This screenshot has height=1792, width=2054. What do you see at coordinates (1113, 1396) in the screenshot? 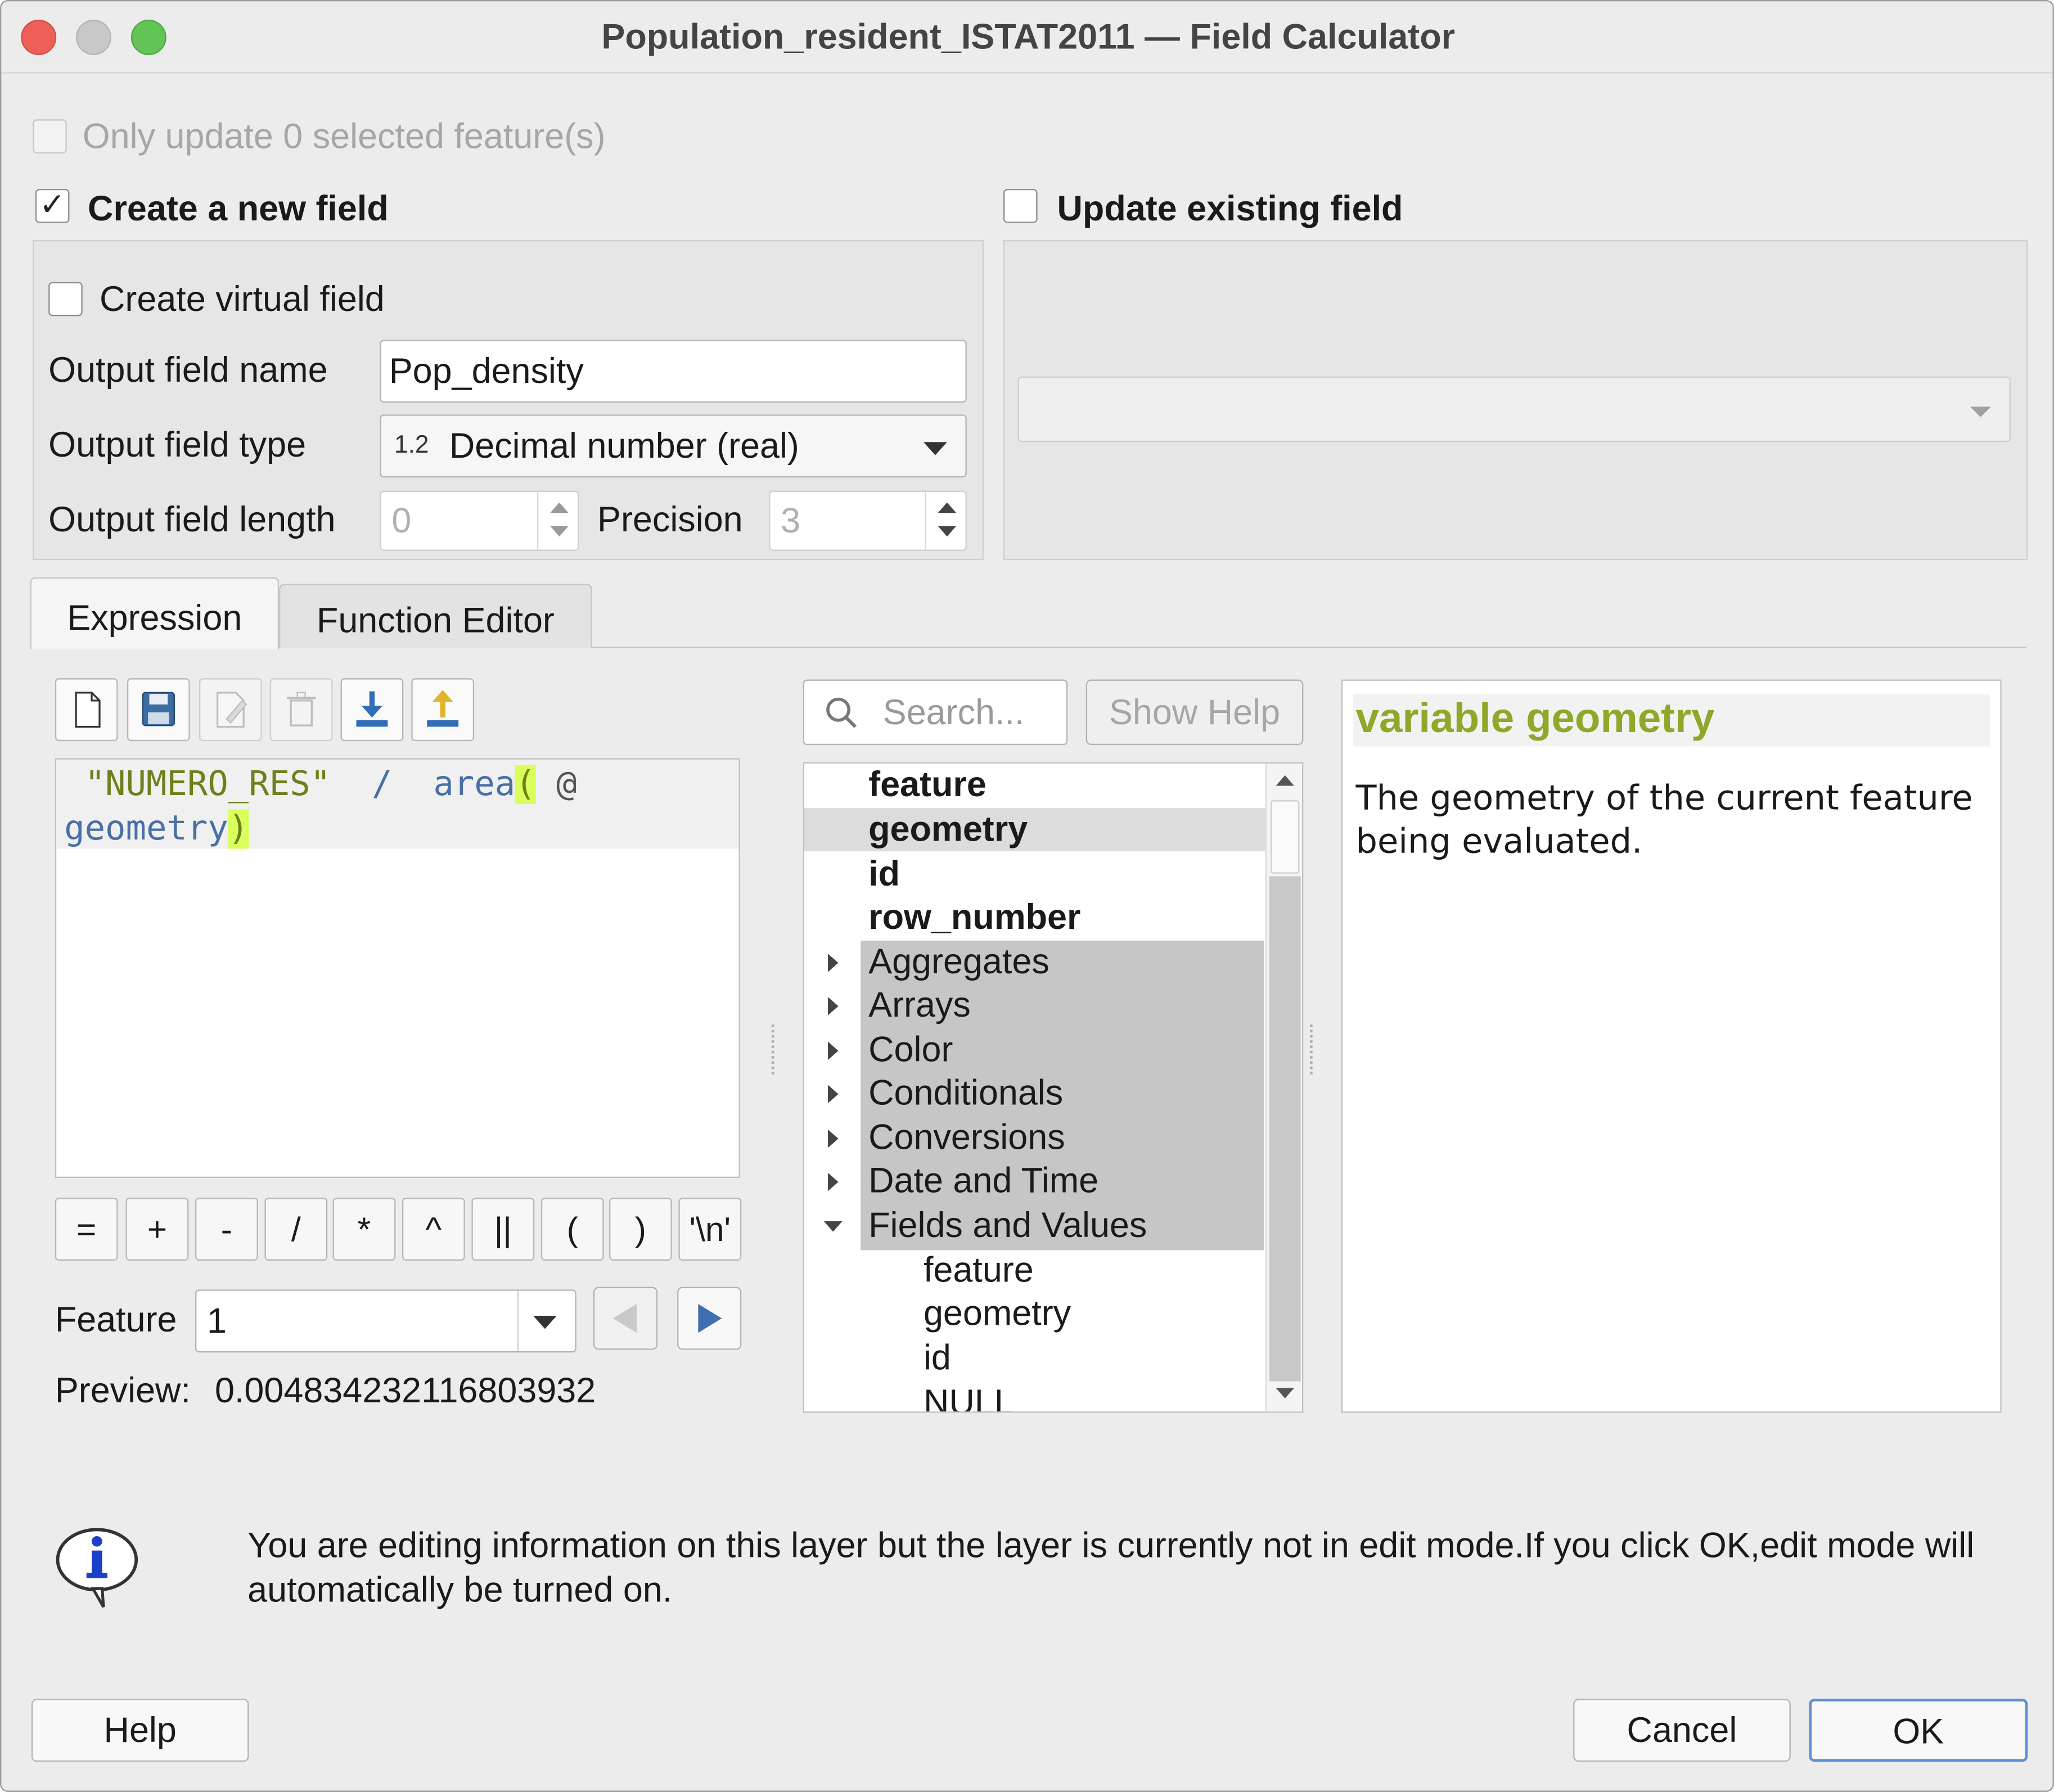
I see `tree-child-null: NULL` at bounding box center [1113, 1396].